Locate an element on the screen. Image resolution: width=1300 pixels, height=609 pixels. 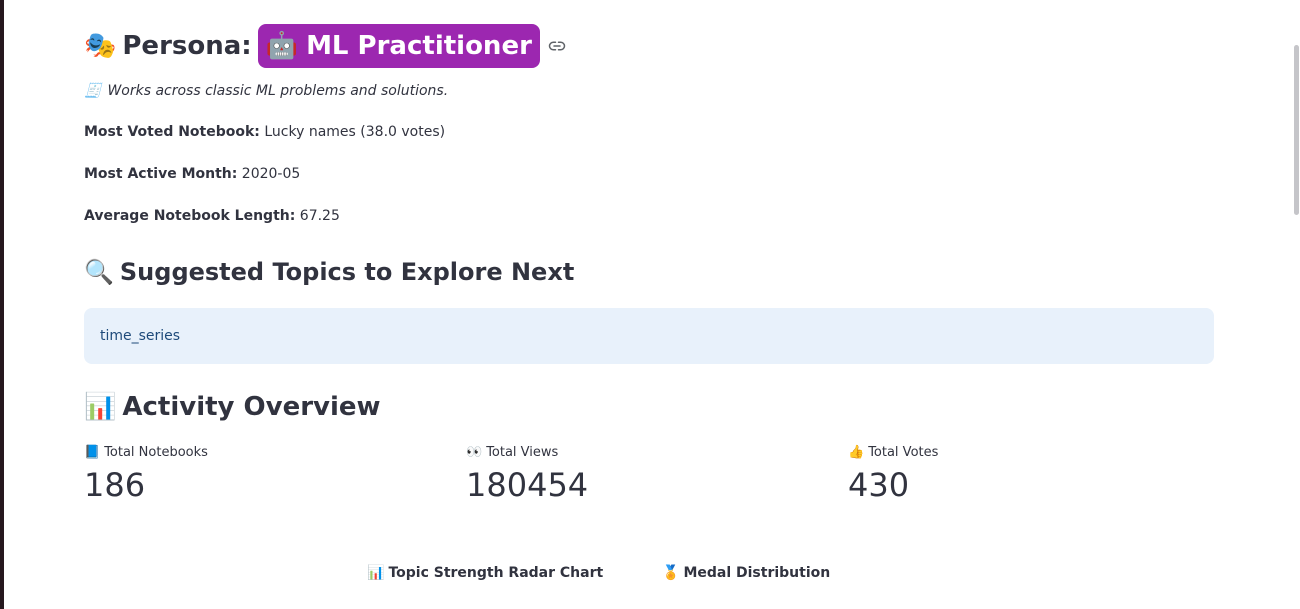
avg-length-row: Average Notebook Length: 67.25 is located at coordinates (212, 216).